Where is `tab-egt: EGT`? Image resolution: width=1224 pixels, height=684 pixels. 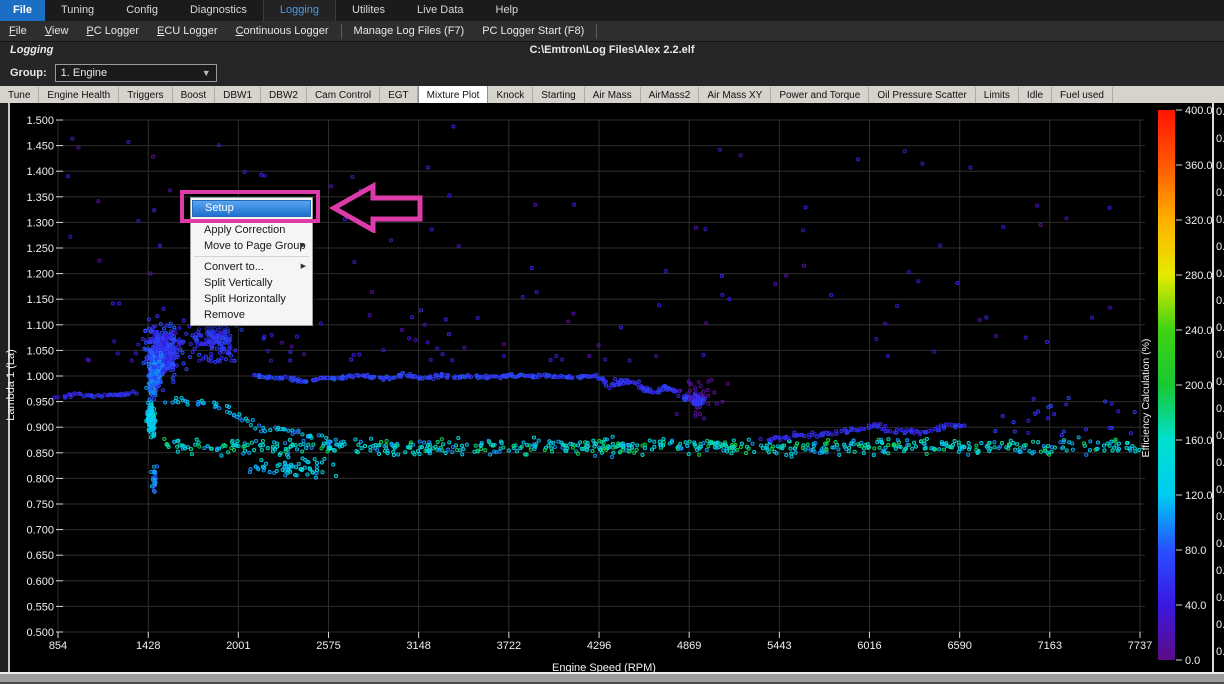
tab-egt: EGT is located at coordinates (399, 95).